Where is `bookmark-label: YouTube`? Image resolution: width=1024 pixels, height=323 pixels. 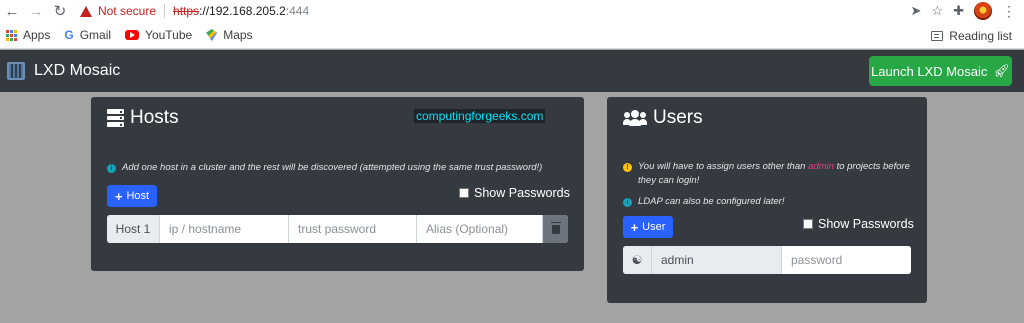
bookmark-label: YouTube is located at coordinates (169, 35).